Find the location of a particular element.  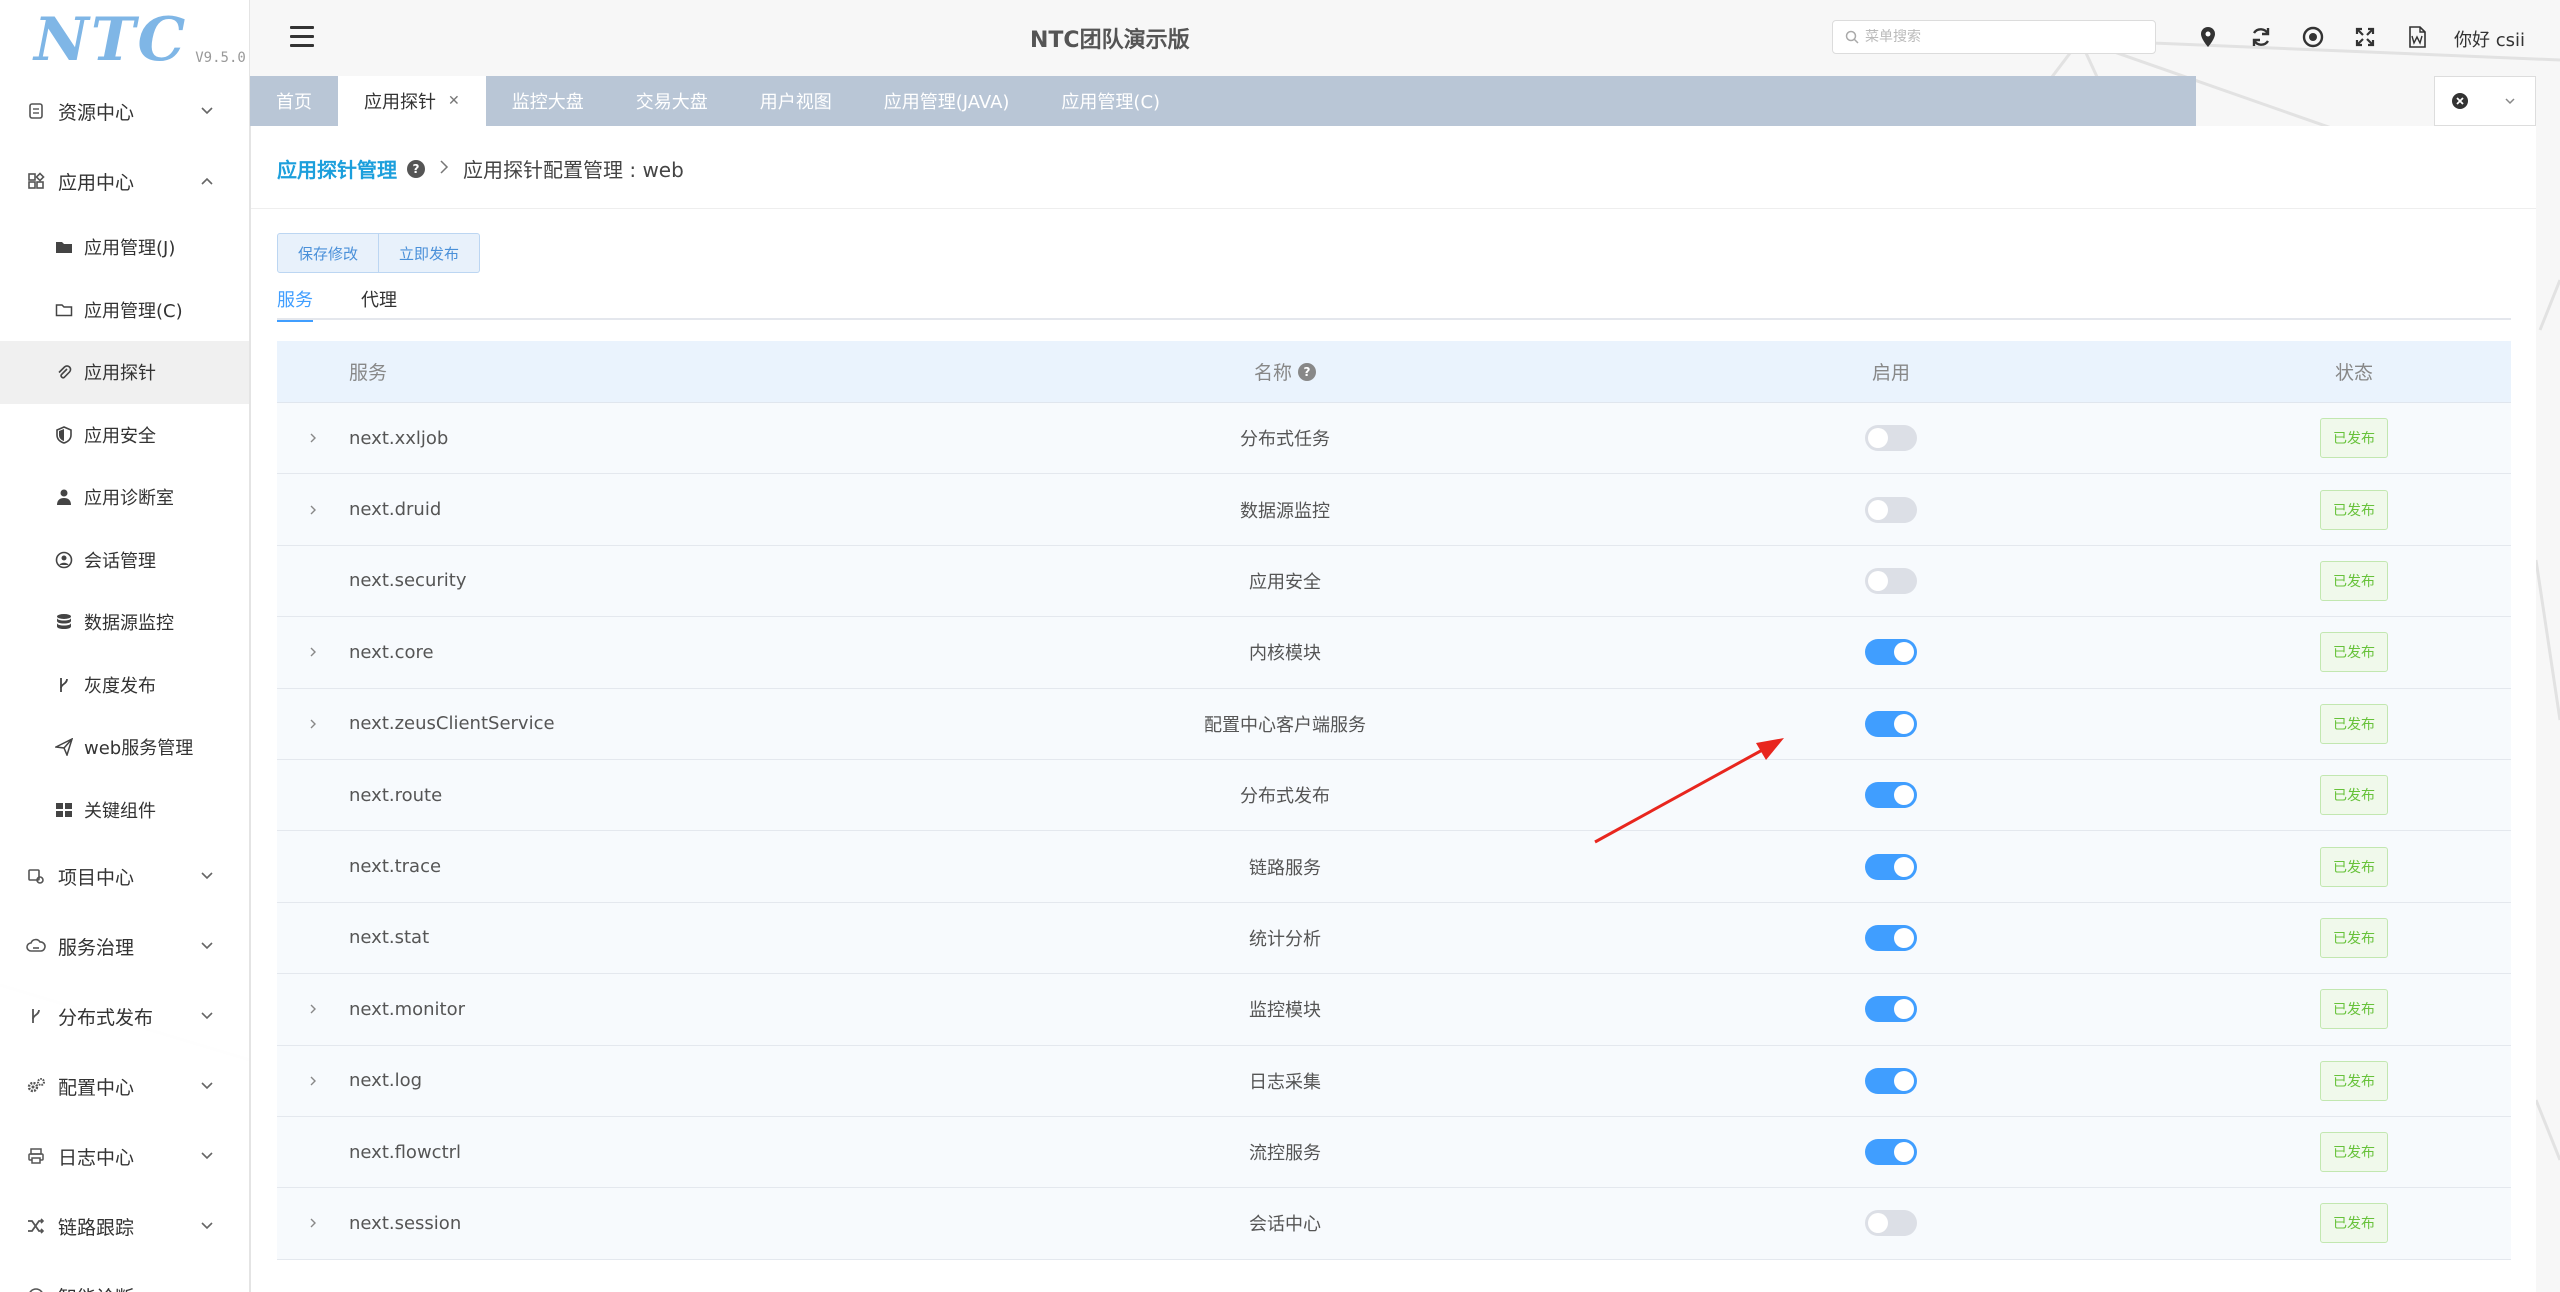

sidebar-item-datasource-monitor: 数据源监控 is located at coordinates (124, 622).